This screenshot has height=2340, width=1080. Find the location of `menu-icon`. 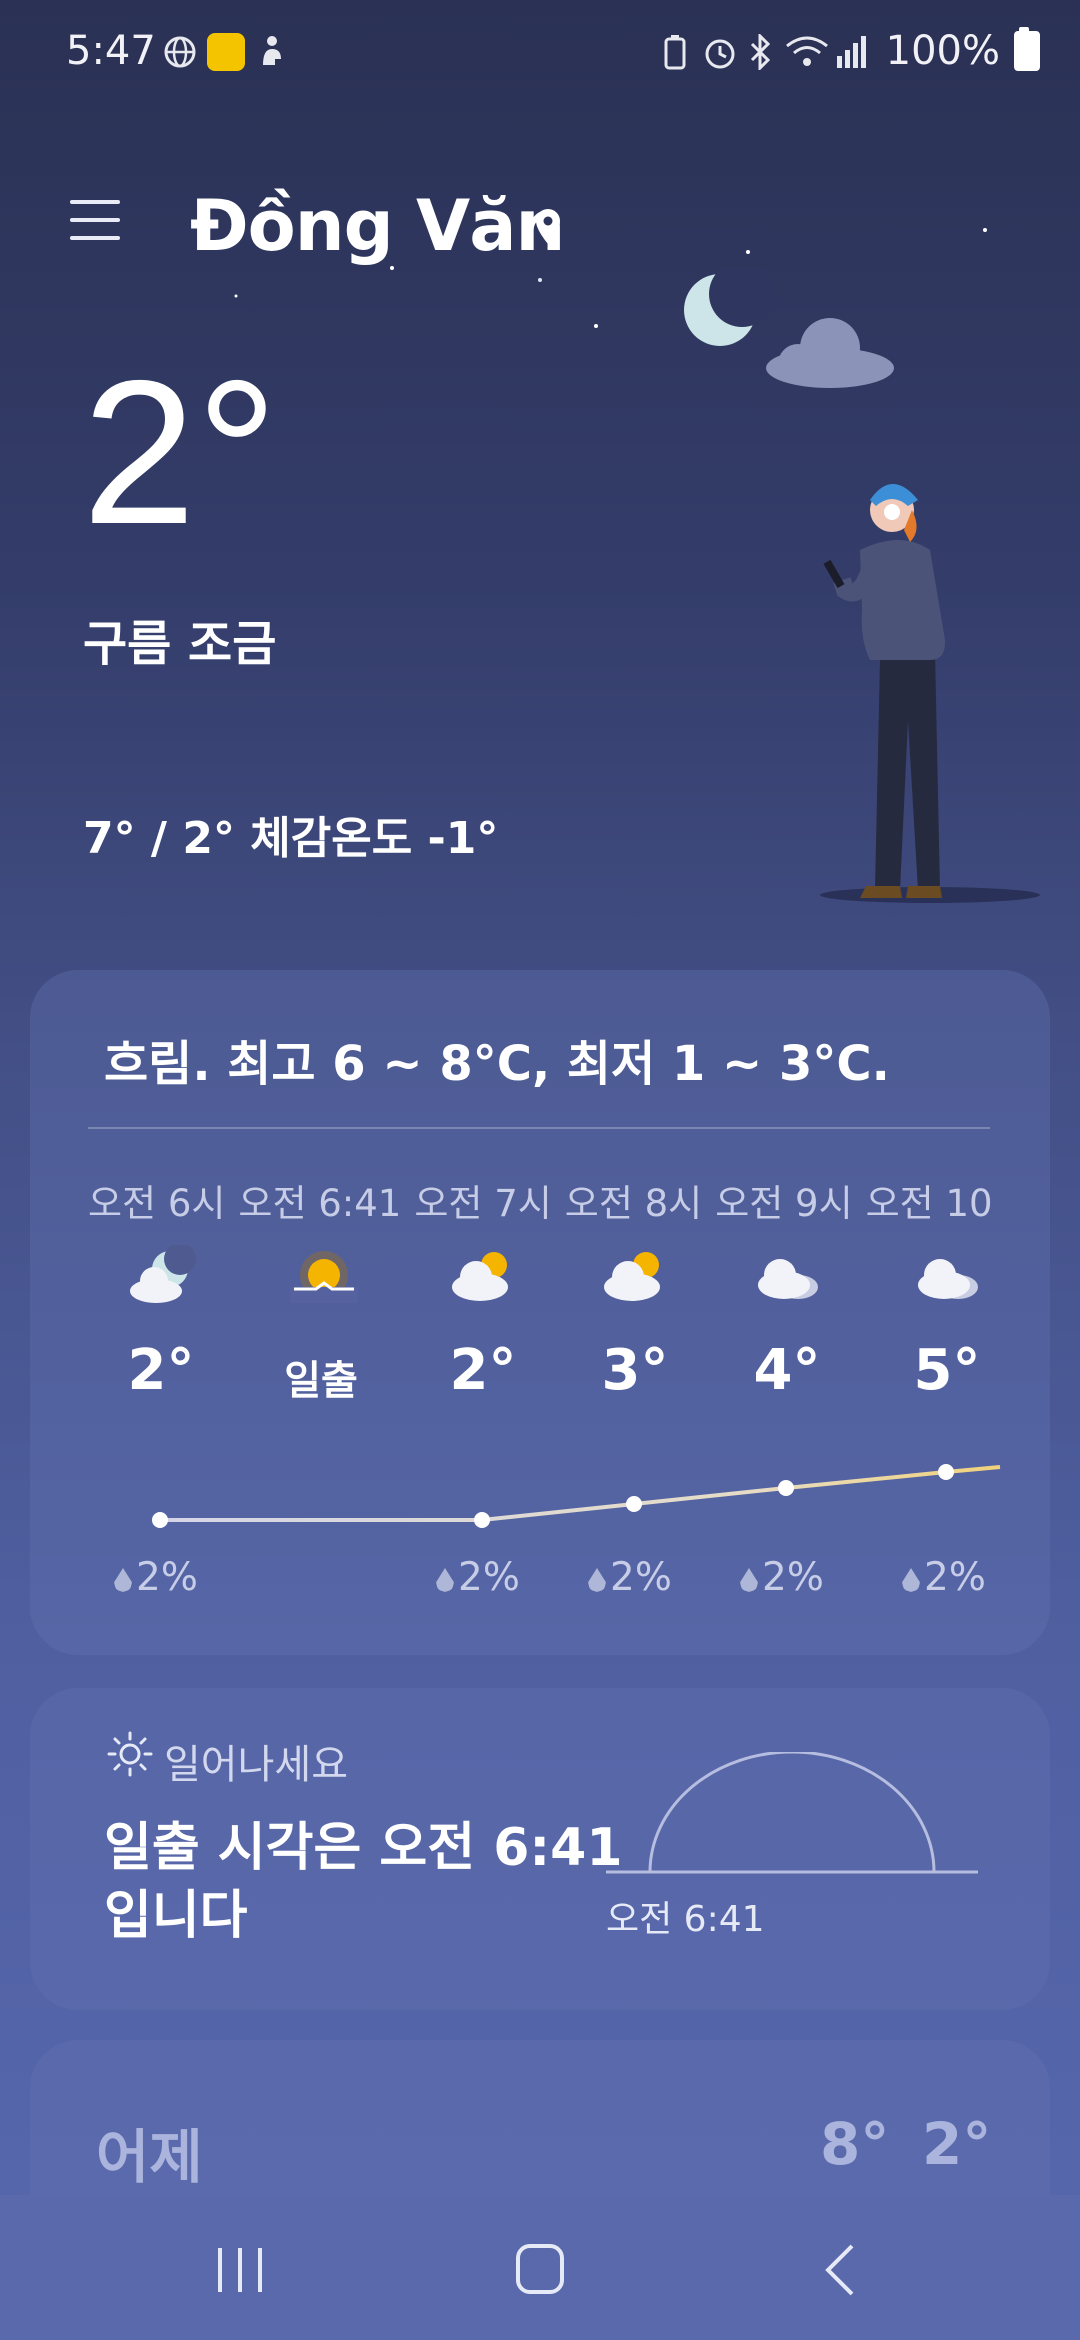

menu-icon is located at coordinates (95, 222).